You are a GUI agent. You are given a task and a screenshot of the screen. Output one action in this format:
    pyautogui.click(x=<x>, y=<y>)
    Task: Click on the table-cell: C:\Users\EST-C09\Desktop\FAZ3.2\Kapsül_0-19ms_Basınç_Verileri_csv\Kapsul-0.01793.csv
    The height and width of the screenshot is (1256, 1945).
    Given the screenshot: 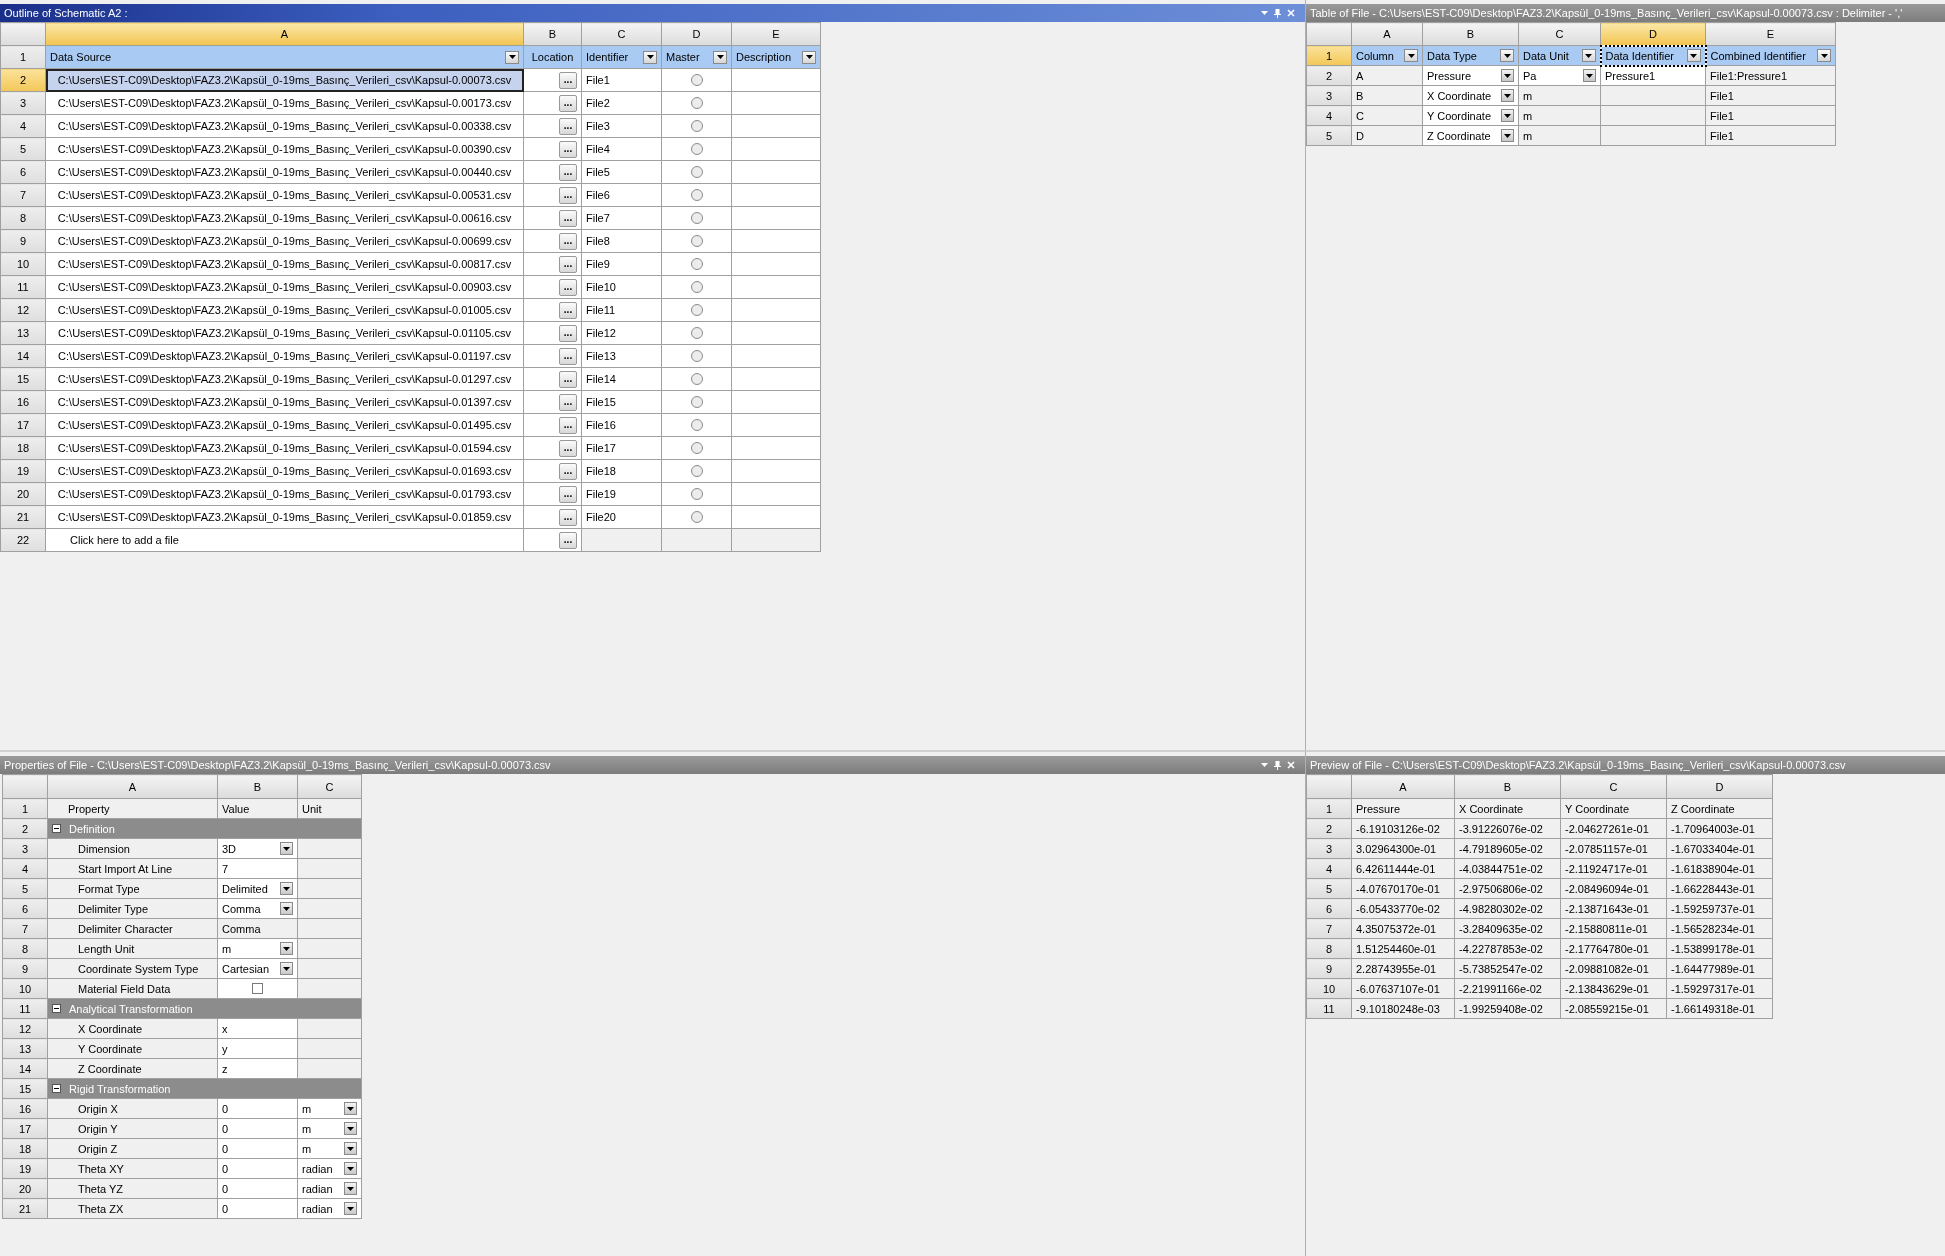 What is the action you would take?
    pyautogui.click(x=284, y=494)
    